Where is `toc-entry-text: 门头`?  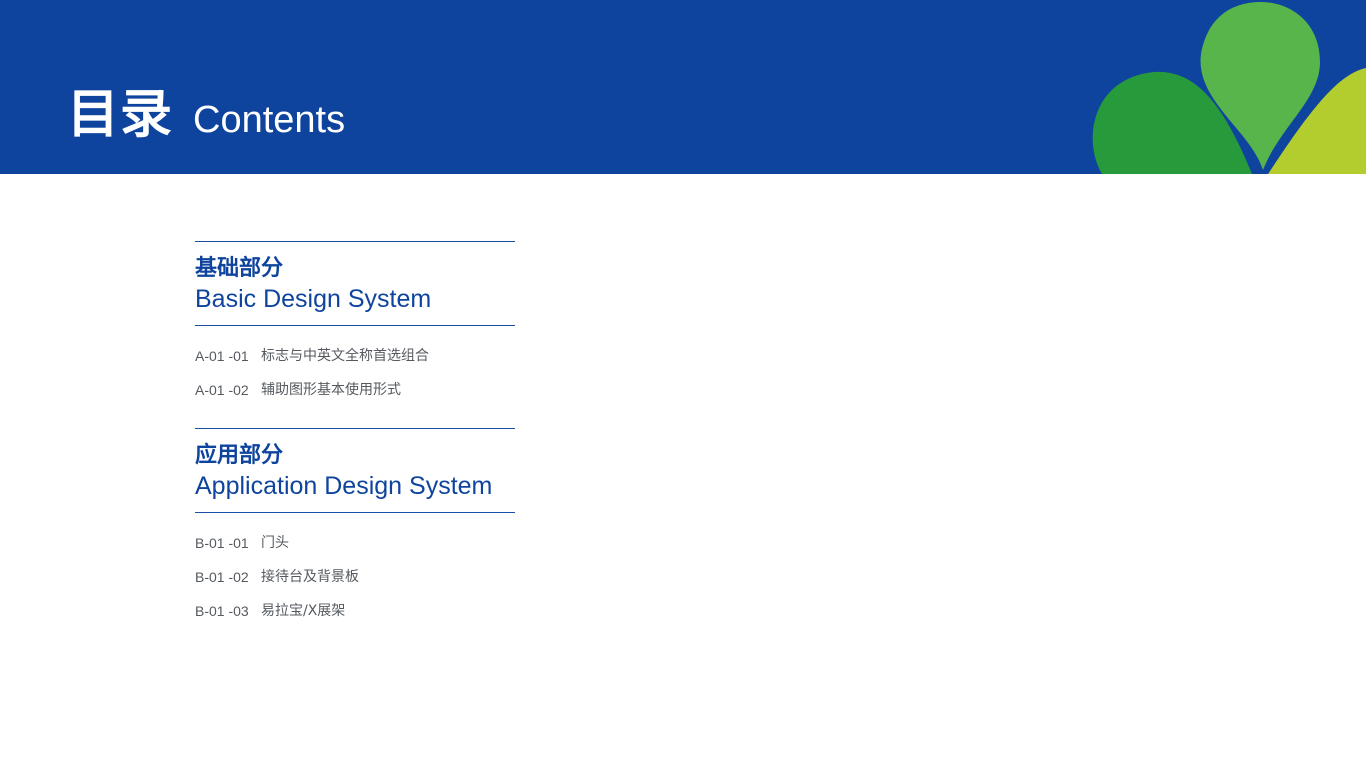
toc-entry-text: 门头 is located at coordinates (275, 543).